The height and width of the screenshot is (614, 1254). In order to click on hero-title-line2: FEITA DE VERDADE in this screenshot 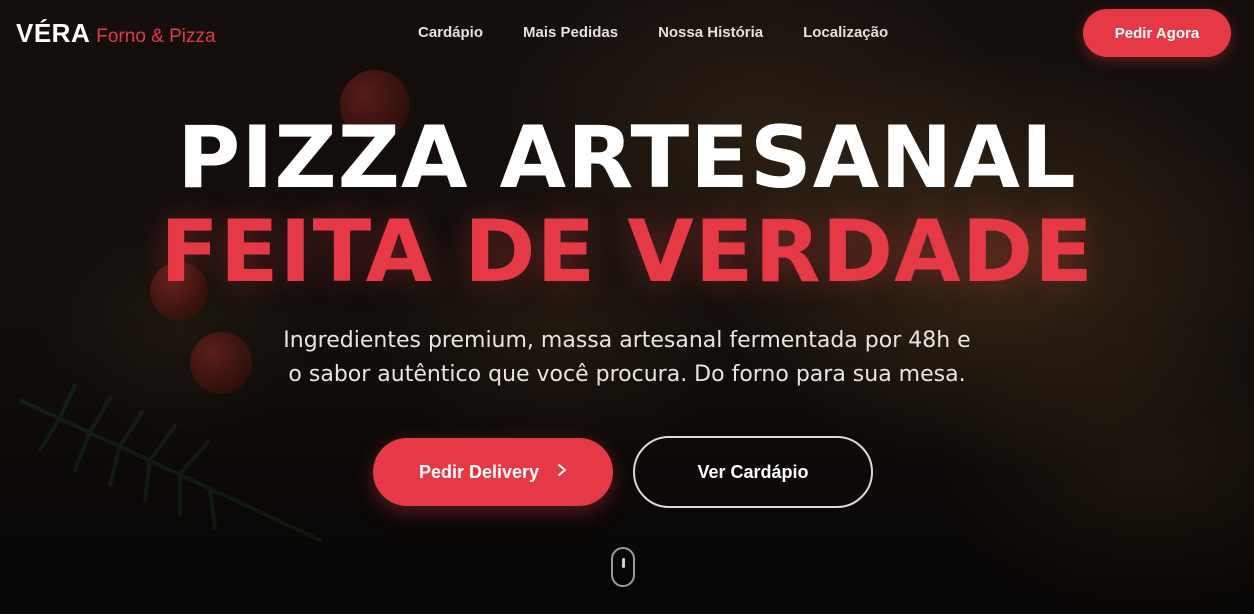, I will do `click(627, 252)`.